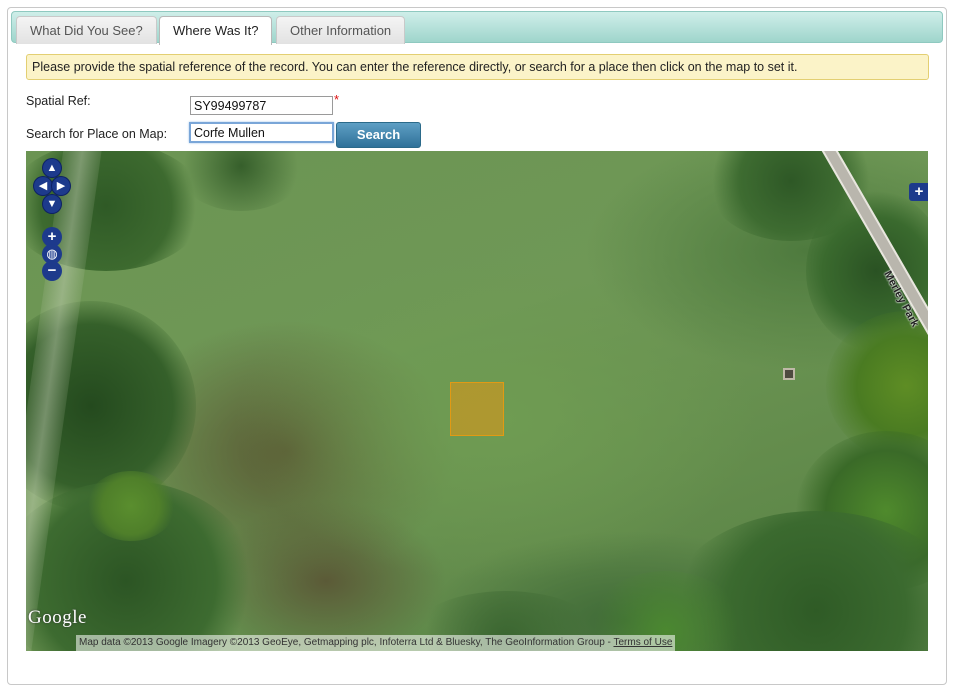 This screenshot has height=692, width=955. Describe the element at coordinates (216, 30) in the screenshot. I see `tab-where-was-it: Where Was It?` at that location.